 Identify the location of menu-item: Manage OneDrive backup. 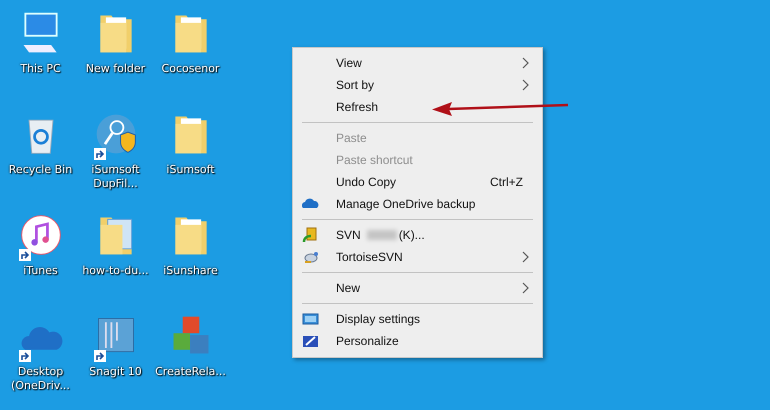
(417, 204).